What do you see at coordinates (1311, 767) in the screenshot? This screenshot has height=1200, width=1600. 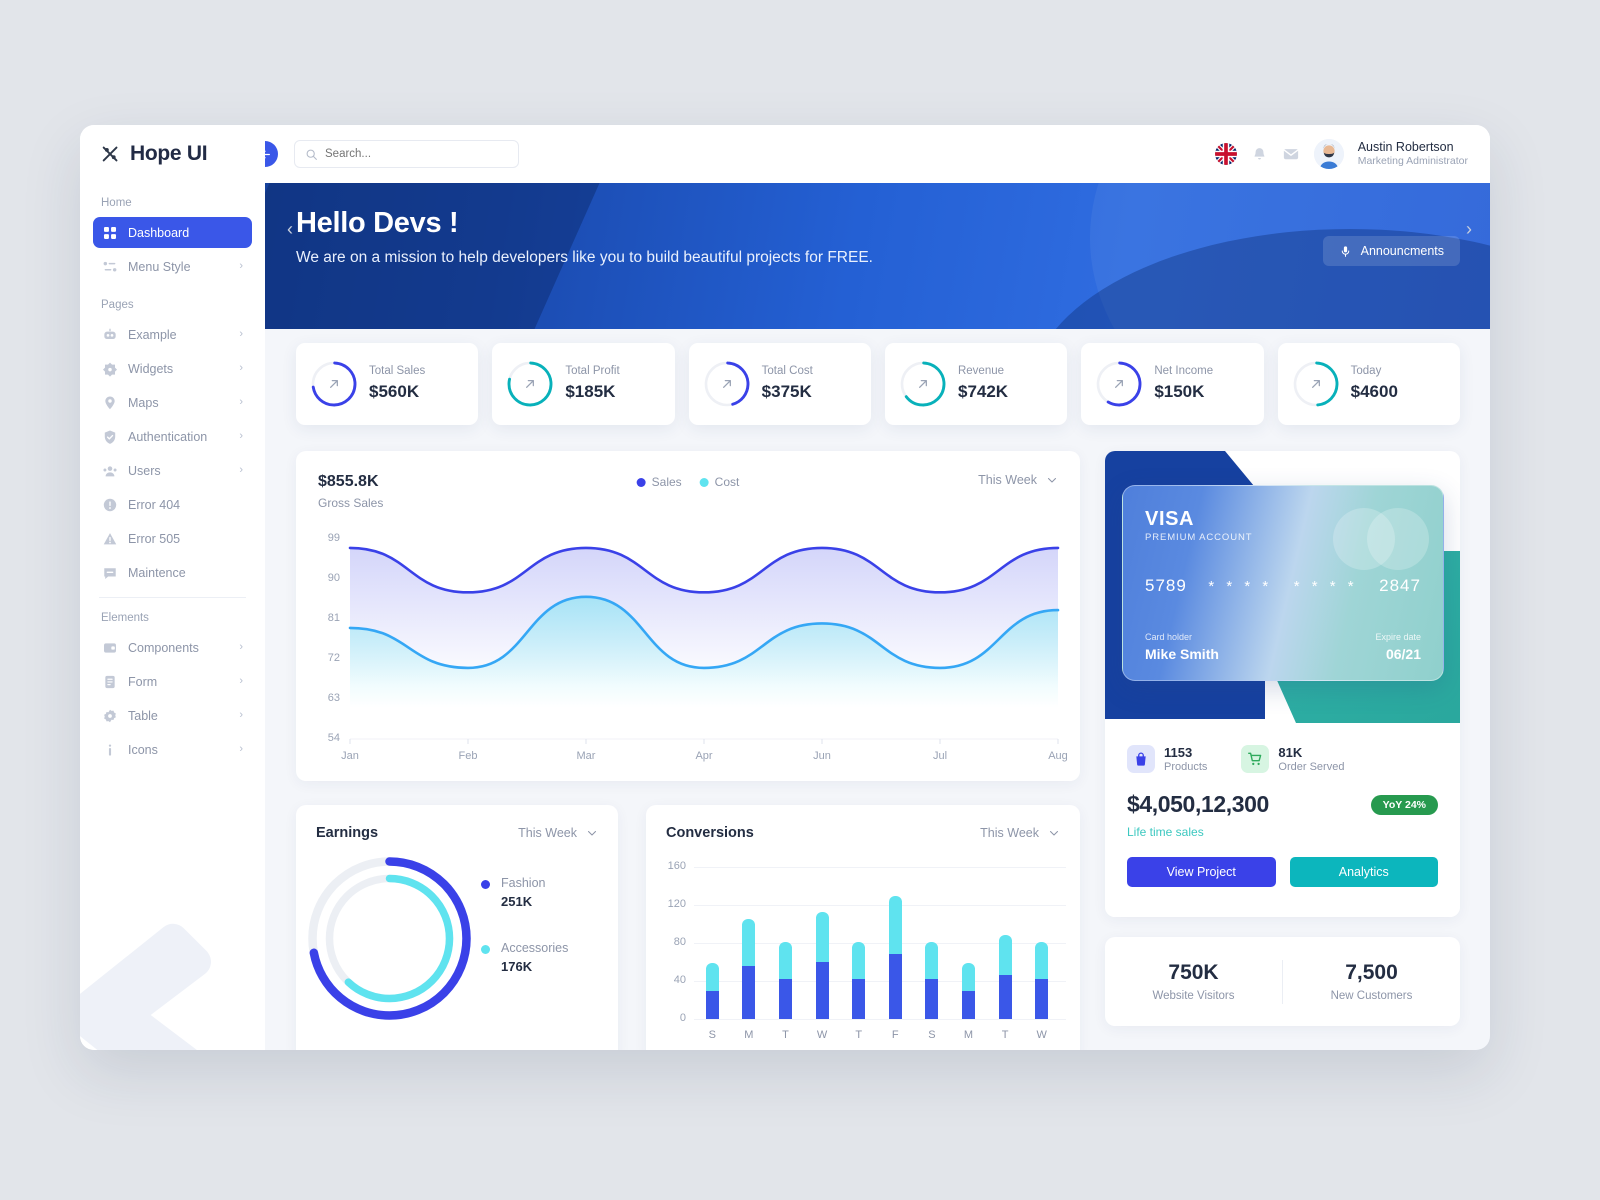 I see `mini-stat-label: Order Served` at bounding box center [1311, 767].